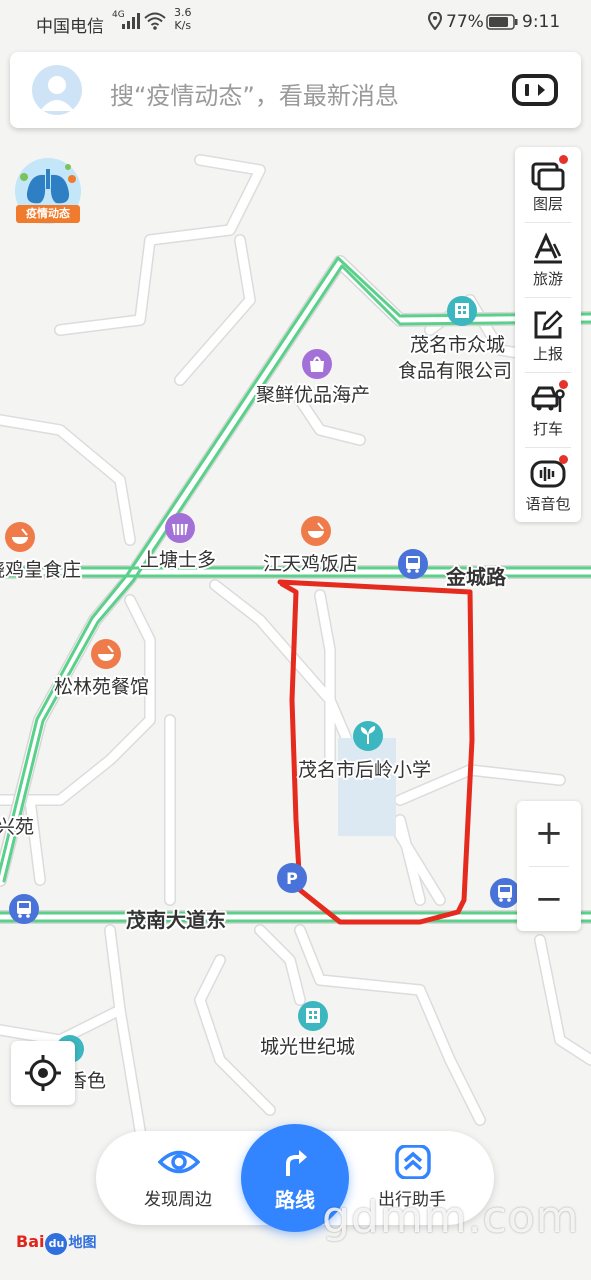 The image size is (591, 1280). I want to click on locate-me-button, so click(43, 1073).